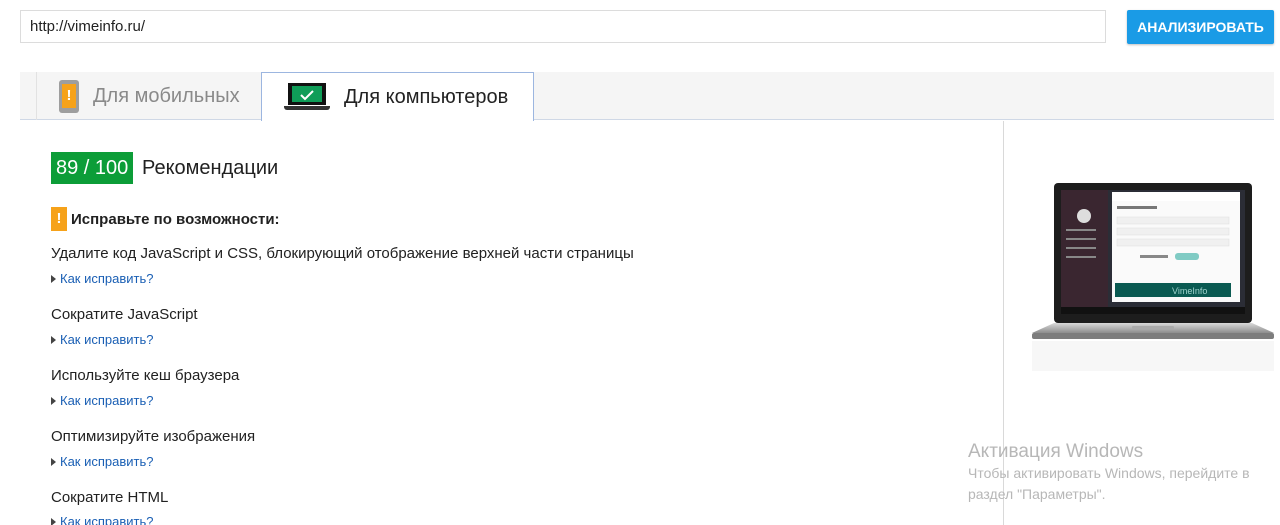 The image size is (1280, 525). I want to click on laptop-check-icon, so click(307, 97).